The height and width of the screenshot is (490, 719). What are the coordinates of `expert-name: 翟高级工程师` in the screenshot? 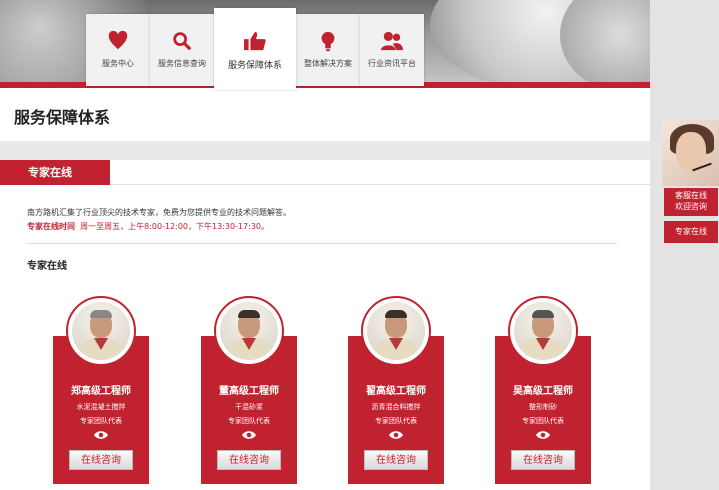 It's located at (396, 391).